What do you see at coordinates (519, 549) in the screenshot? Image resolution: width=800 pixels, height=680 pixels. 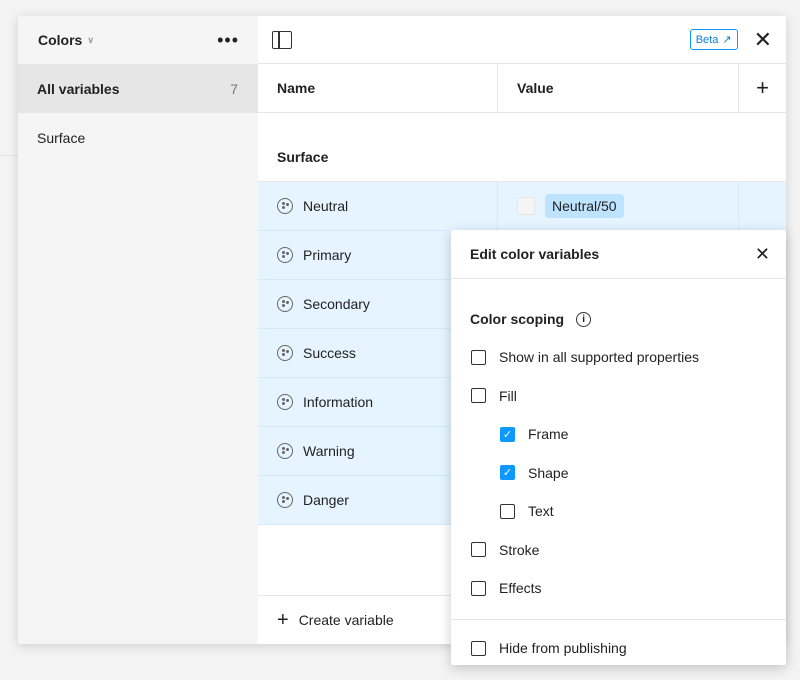 I see `checkbox-label: Stroke` at bounding box center [519, 549].